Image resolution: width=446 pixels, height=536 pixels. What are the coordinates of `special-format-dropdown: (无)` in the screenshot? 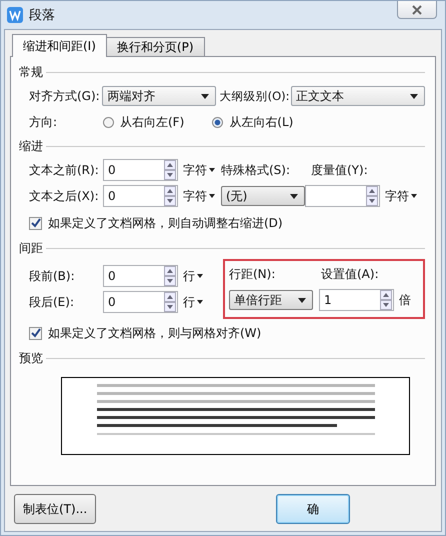 It's located at (263, 196).